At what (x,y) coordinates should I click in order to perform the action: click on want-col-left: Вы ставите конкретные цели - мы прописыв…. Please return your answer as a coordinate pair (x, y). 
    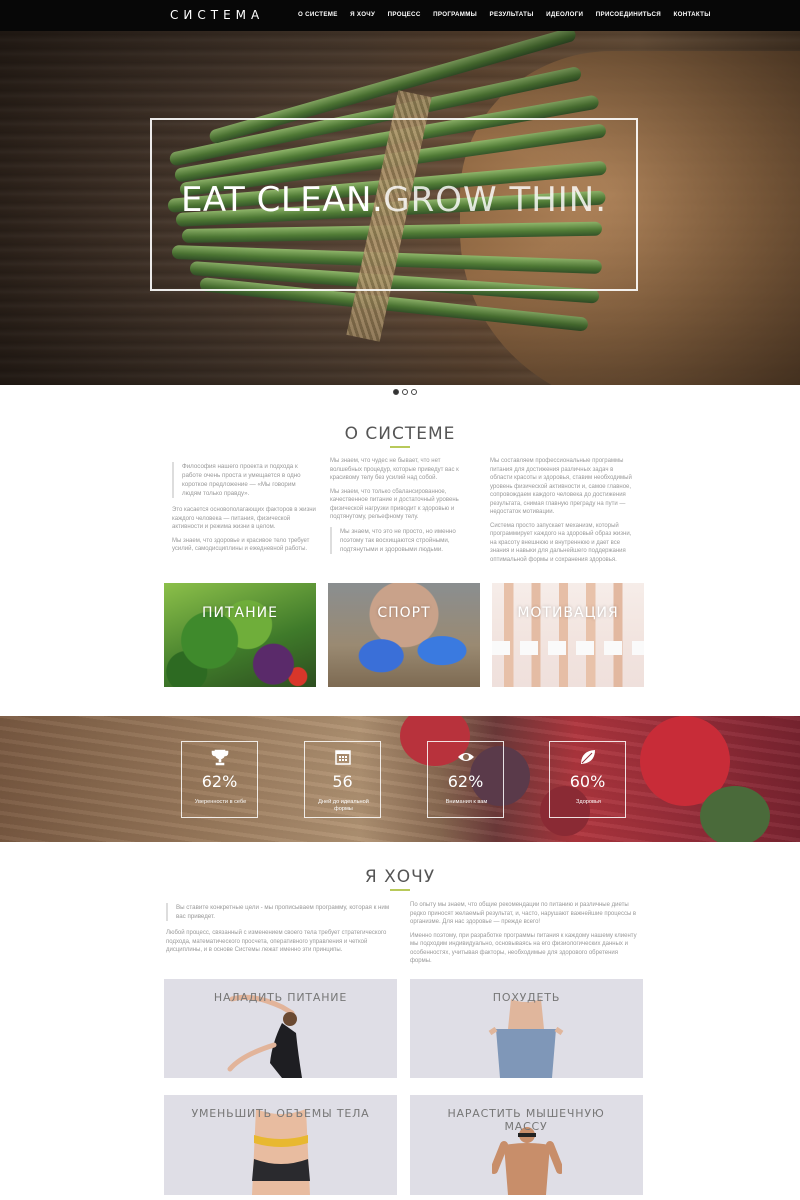
    Looking at the image, I should click on (278, 931).